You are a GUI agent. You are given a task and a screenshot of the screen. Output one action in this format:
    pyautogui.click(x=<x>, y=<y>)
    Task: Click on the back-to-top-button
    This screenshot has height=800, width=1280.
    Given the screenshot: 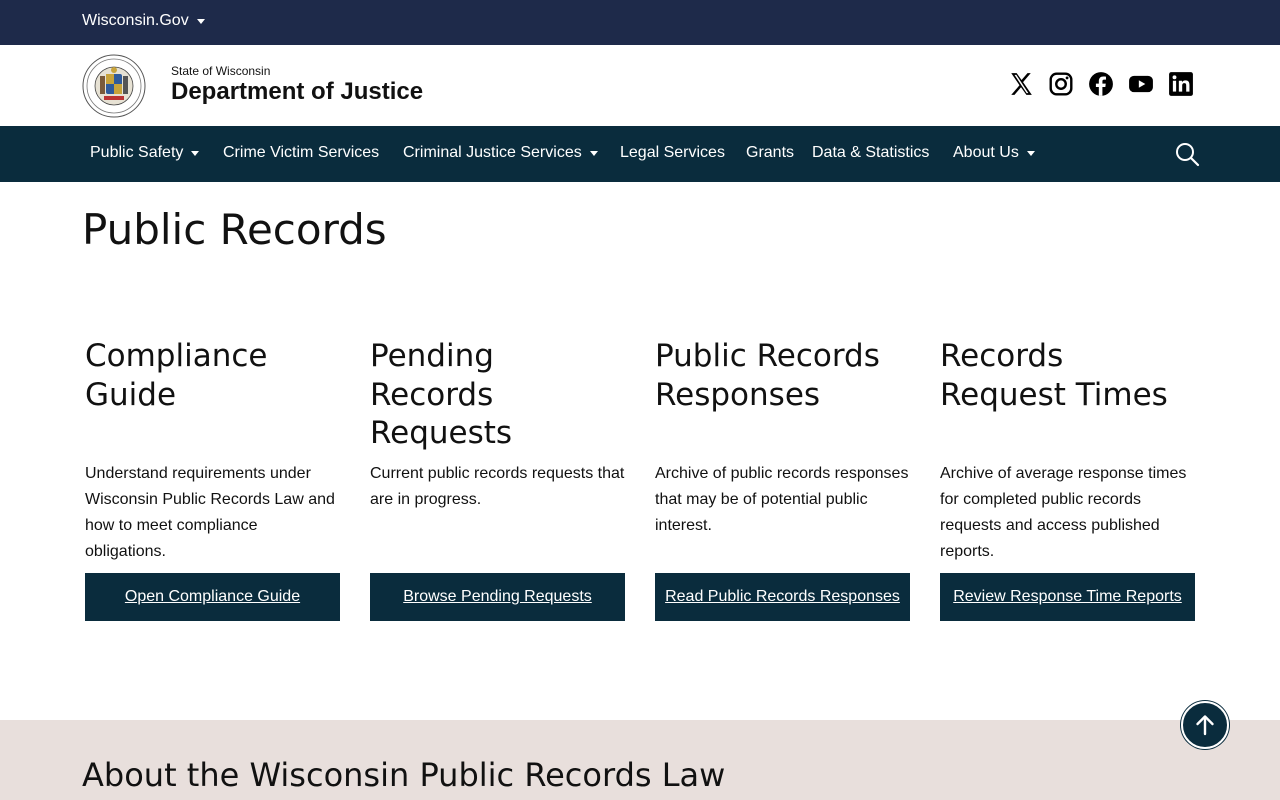 What is the action you would take?
    pyautogui.click(x=1205, y=725)
    